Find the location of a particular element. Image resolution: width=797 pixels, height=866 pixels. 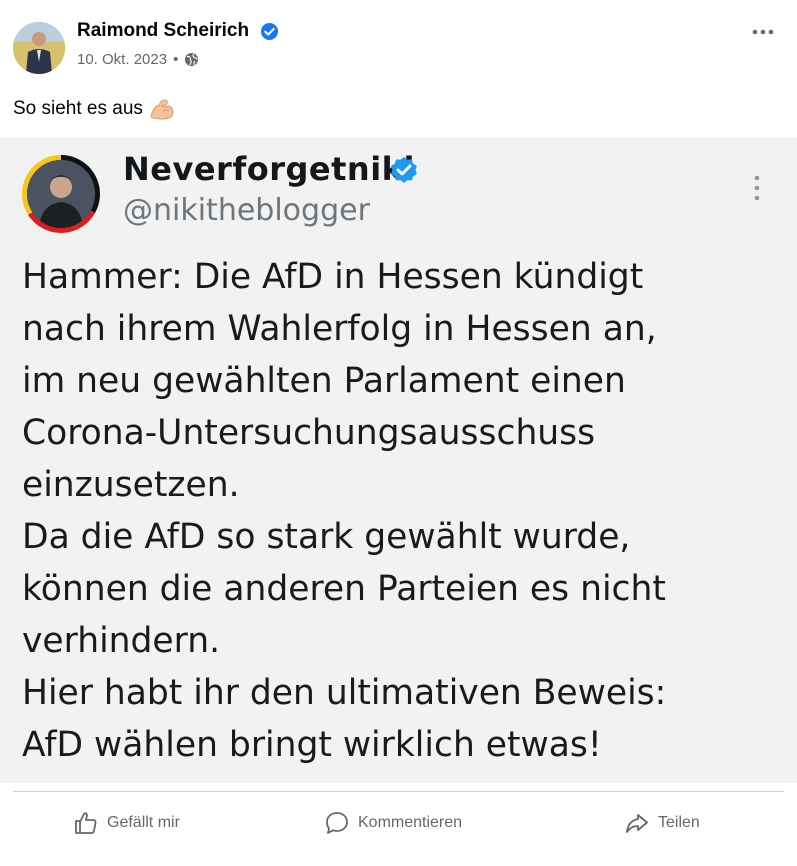

post-date: 10. Okt. 2023 is located at coordinates (122, 59).